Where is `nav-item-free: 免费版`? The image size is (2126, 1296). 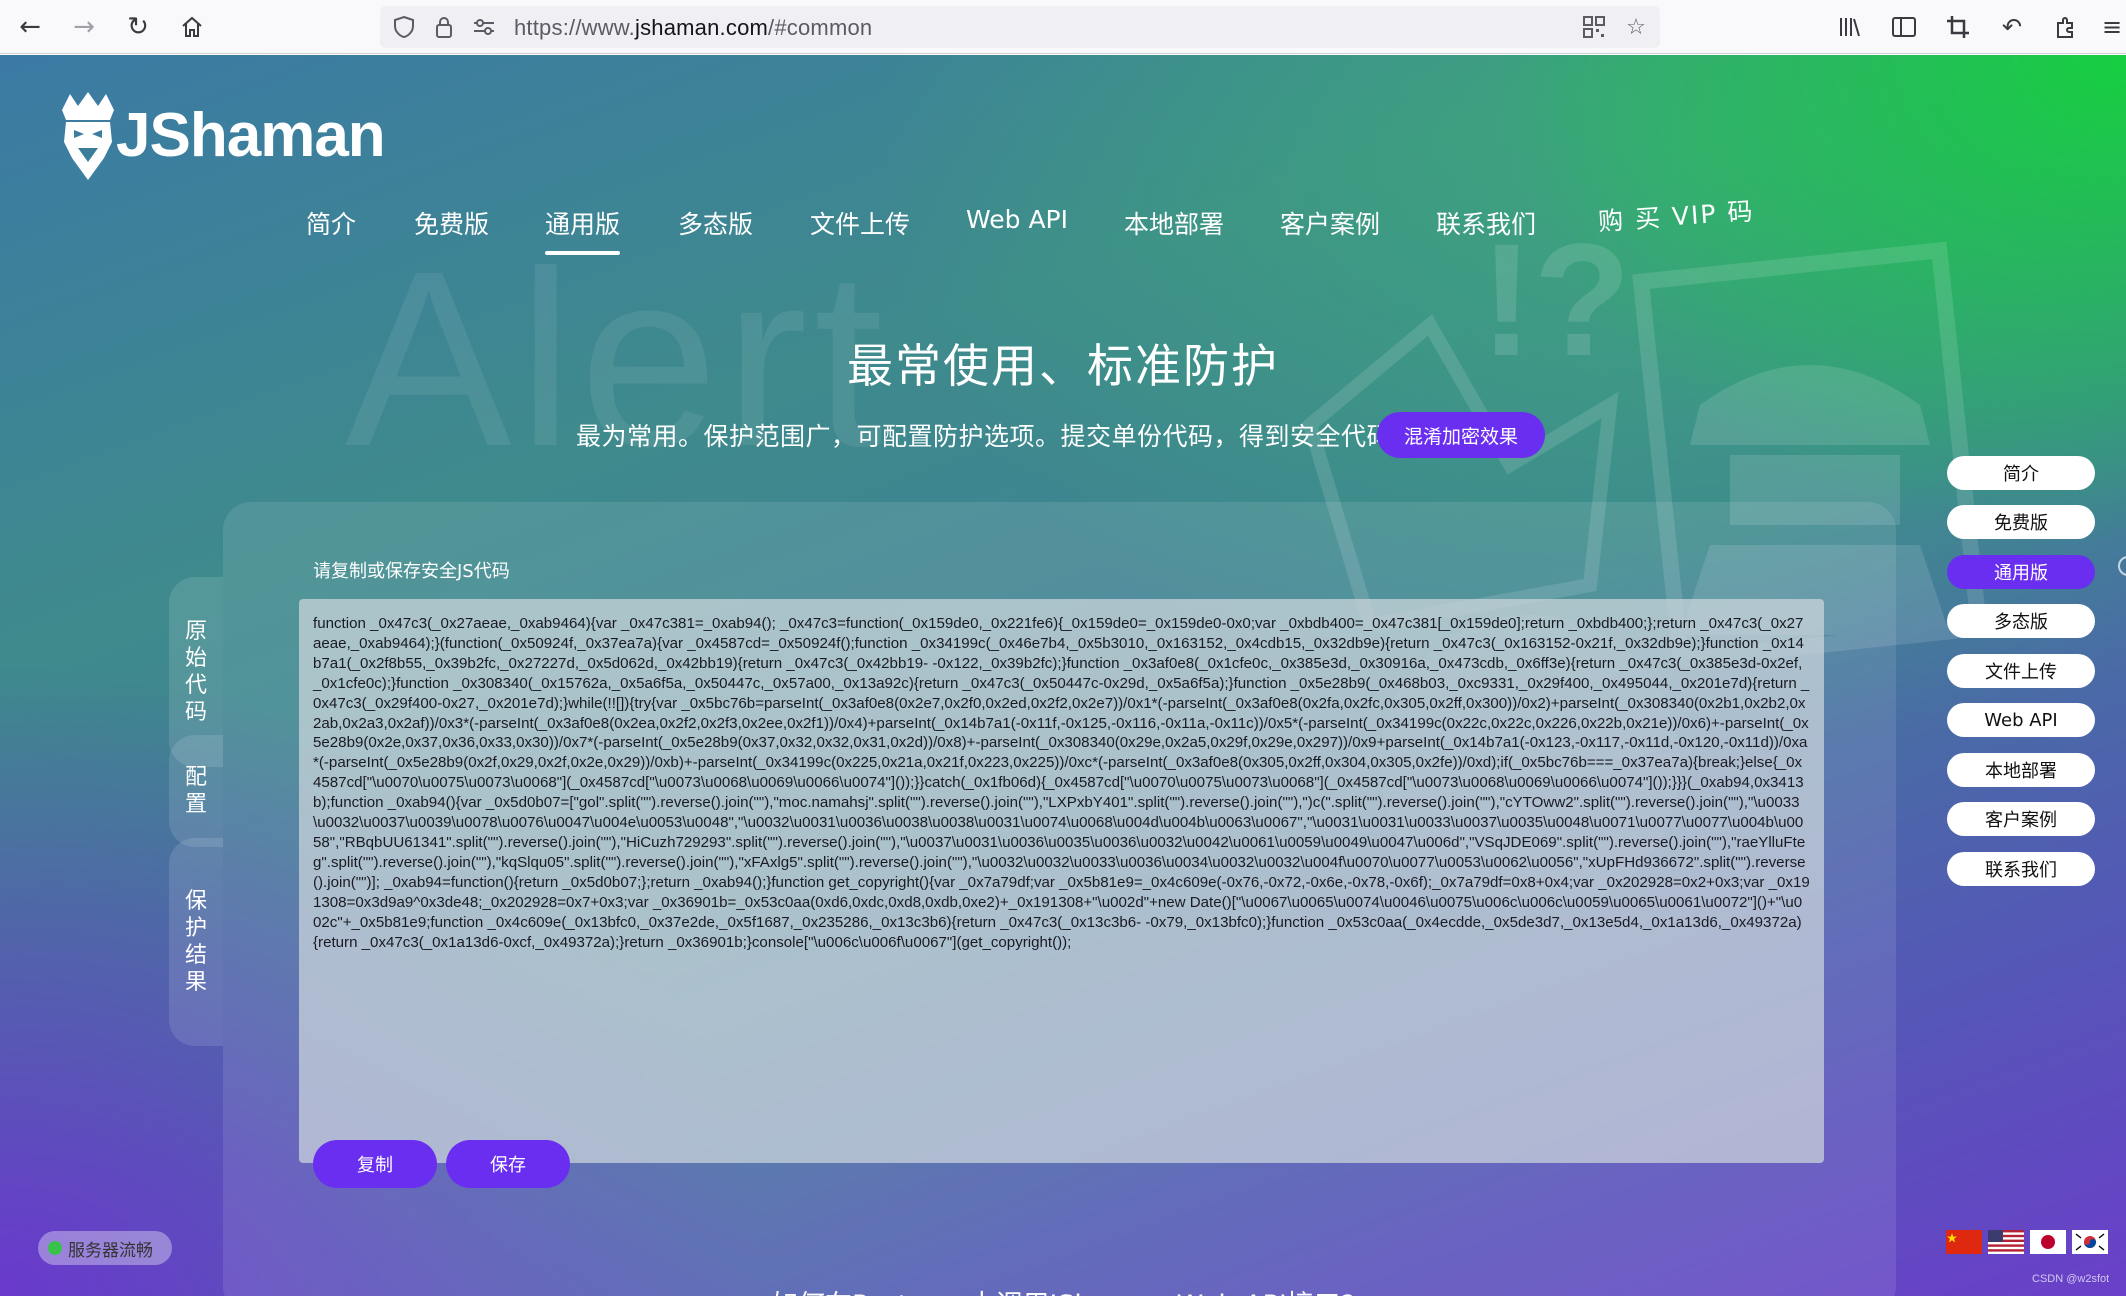 nav-item-free: 免费版 is located at coordinates (451, 223).